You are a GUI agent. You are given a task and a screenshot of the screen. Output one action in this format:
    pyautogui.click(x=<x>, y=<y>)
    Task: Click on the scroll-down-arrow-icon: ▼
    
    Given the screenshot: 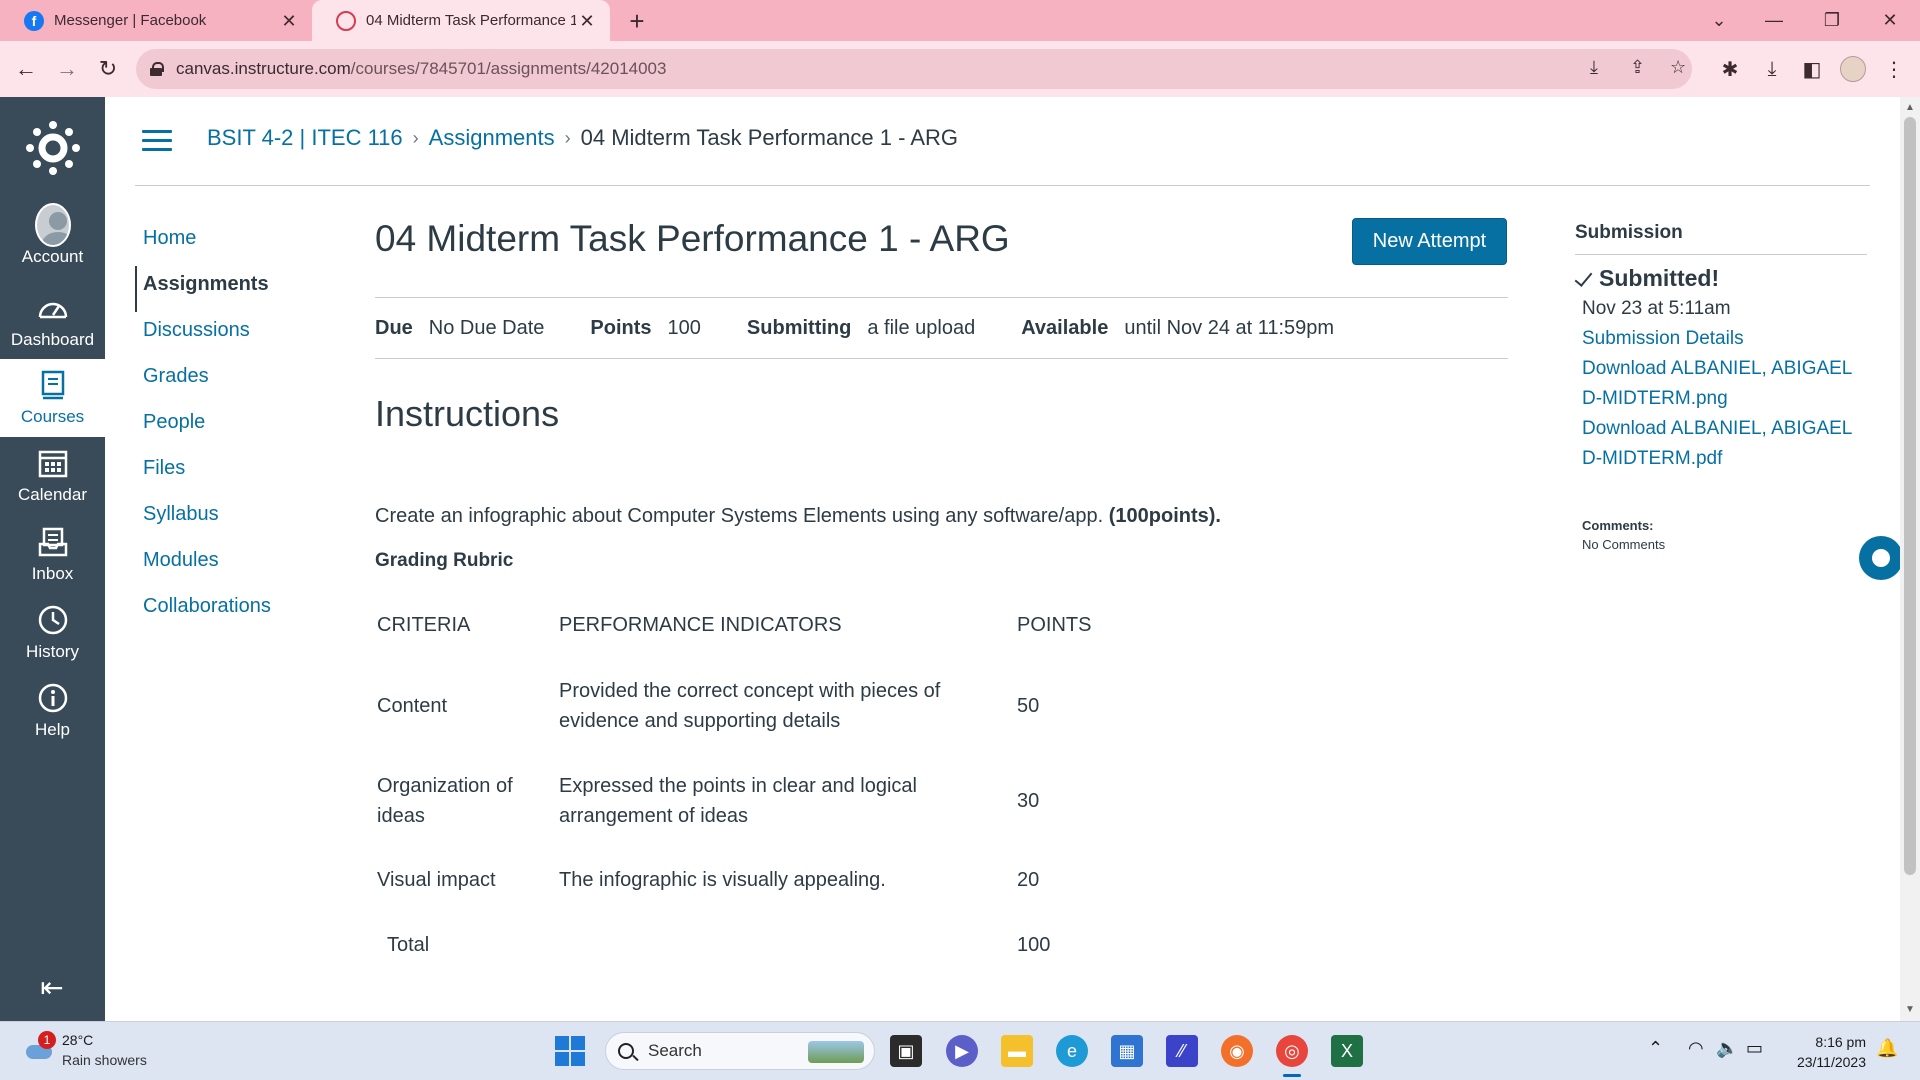 What is the action you would take?
    pyautogui.click(x=1910, y=1009)
    